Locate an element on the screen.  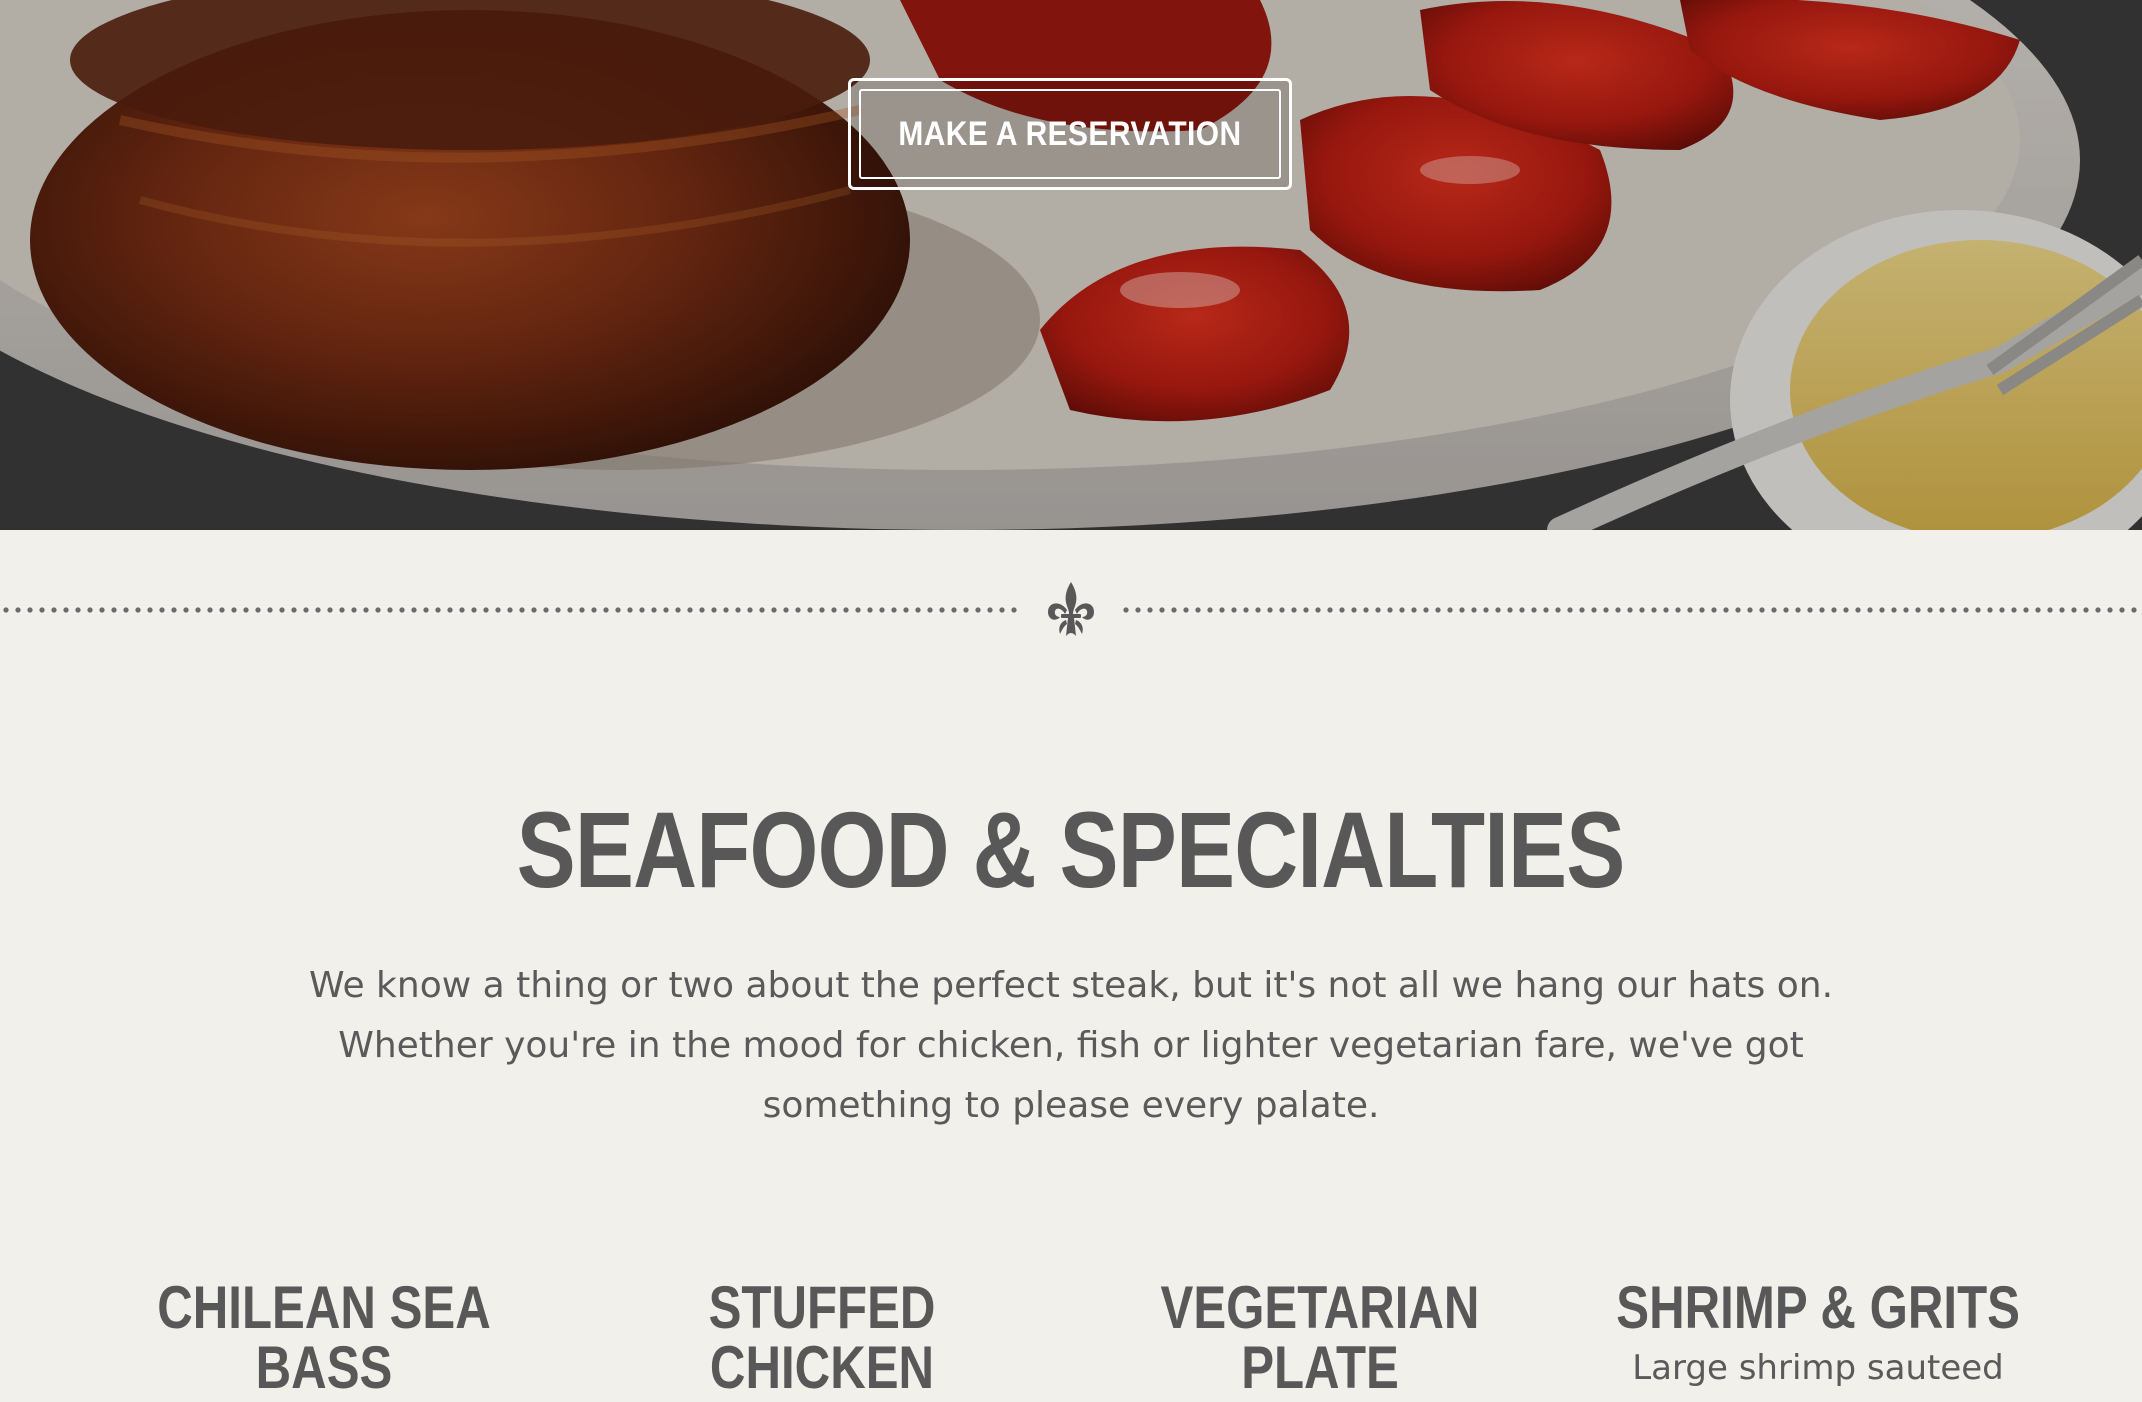
menu-item-chilean-sea-bass: CHILEAN SEA BASS is located at coordinates (324, 1338).